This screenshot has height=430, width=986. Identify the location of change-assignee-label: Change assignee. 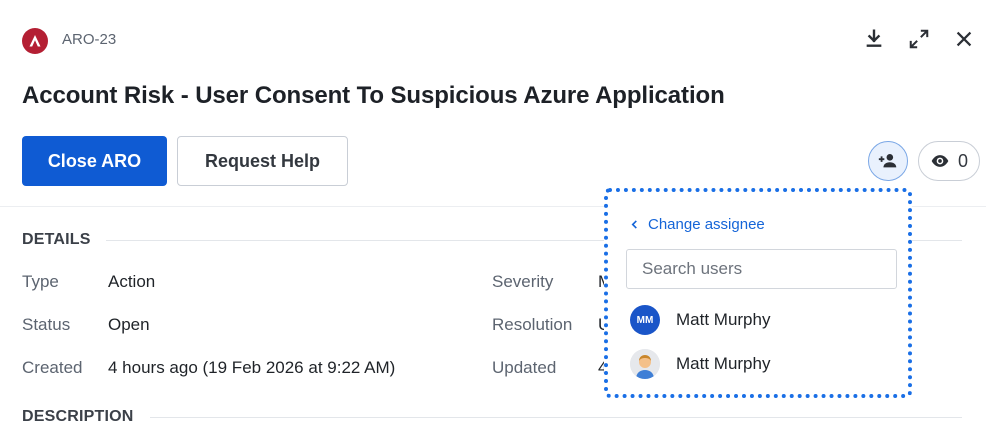
(706, 224).